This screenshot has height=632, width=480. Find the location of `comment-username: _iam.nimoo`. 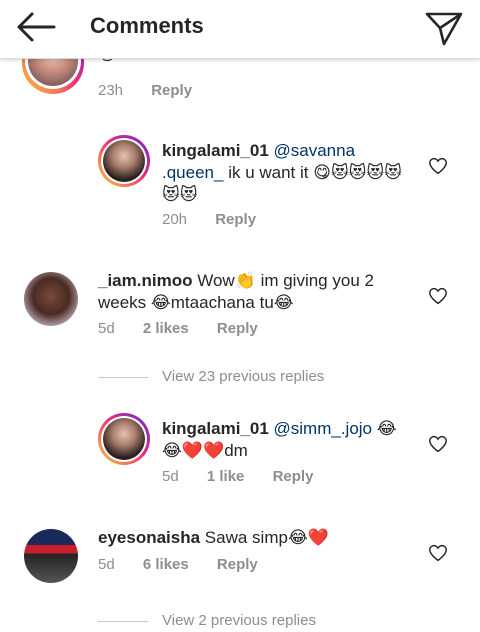

comment-username: _iam.nimoo is located at coordinates (145, 280).